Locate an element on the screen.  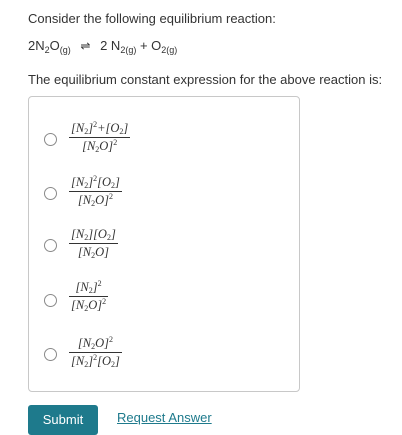
option-5: [N2O]2 [N2]2[O2] is located at coordinates (164, 354).